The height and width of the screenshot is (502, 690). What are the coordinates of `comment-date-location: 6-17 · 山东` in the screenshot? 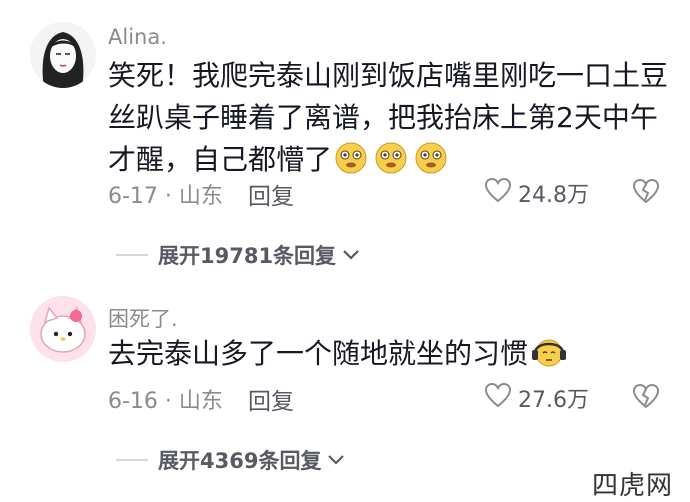 It's located at (165, 196).